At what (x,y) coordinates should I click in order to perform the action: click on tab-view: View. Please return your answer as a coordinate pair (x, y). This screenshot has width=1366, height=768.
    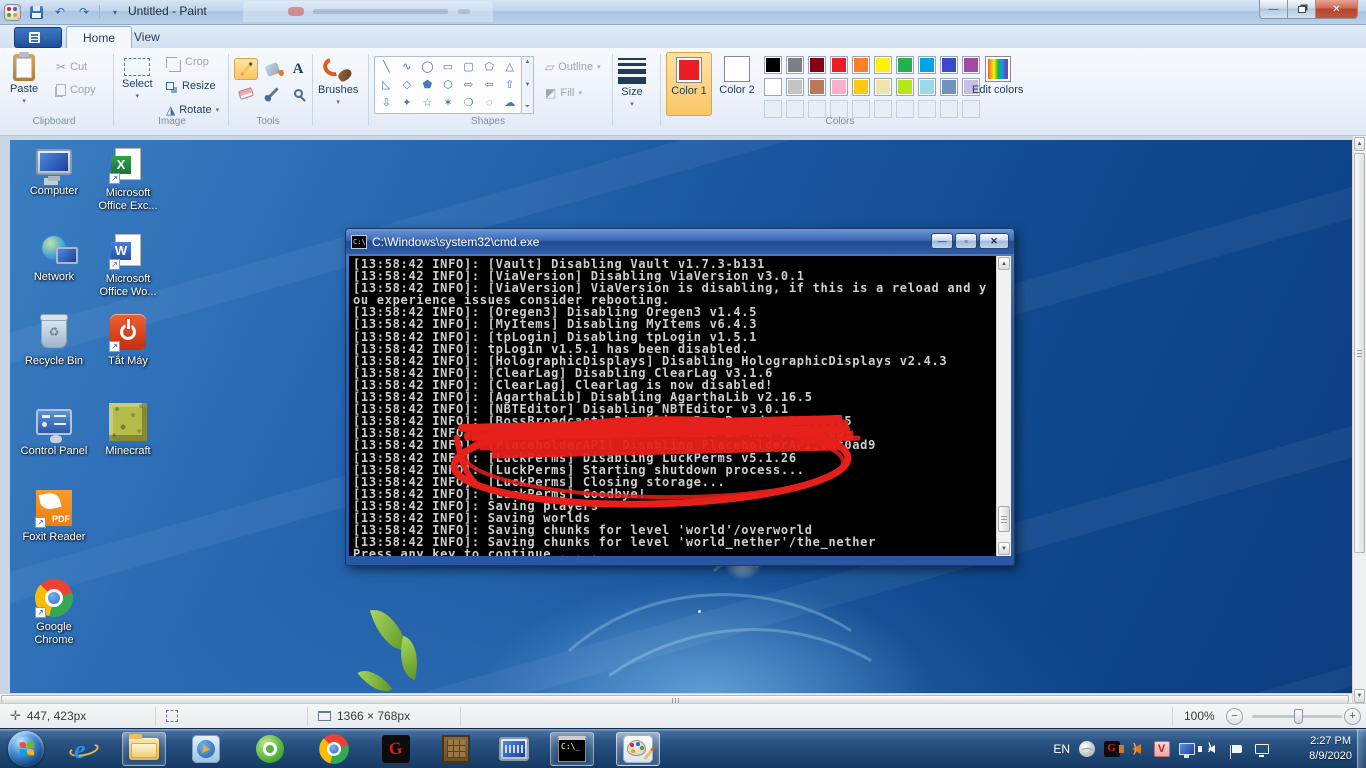
    Looking at the image, I should click on (147, 37).